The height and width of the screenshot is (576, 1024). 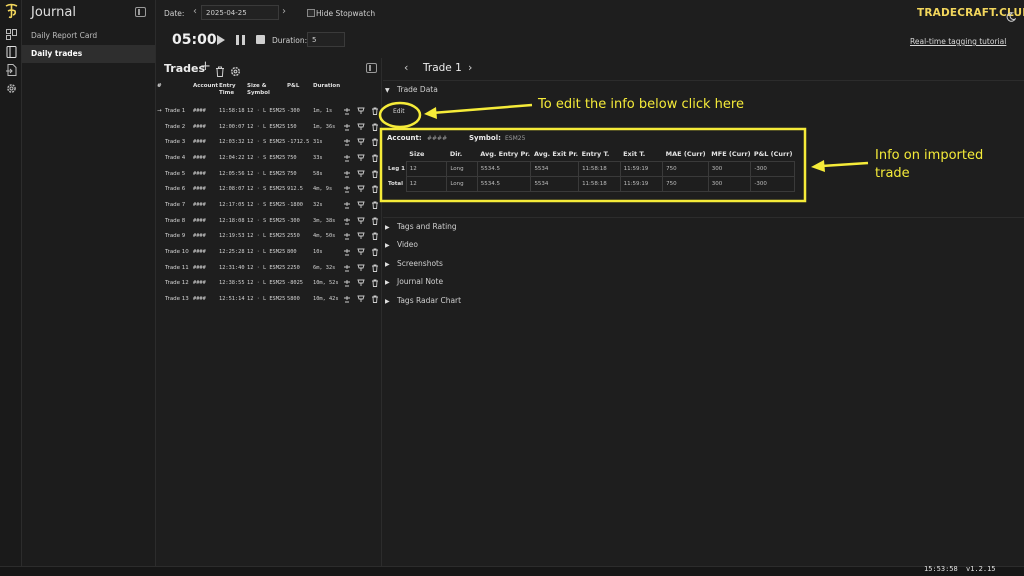 What do you see at coordinates (413, 264) in the screenshot?
I see `section-screenshots: ▶ Screenshots` at bounding box center [413, 264].